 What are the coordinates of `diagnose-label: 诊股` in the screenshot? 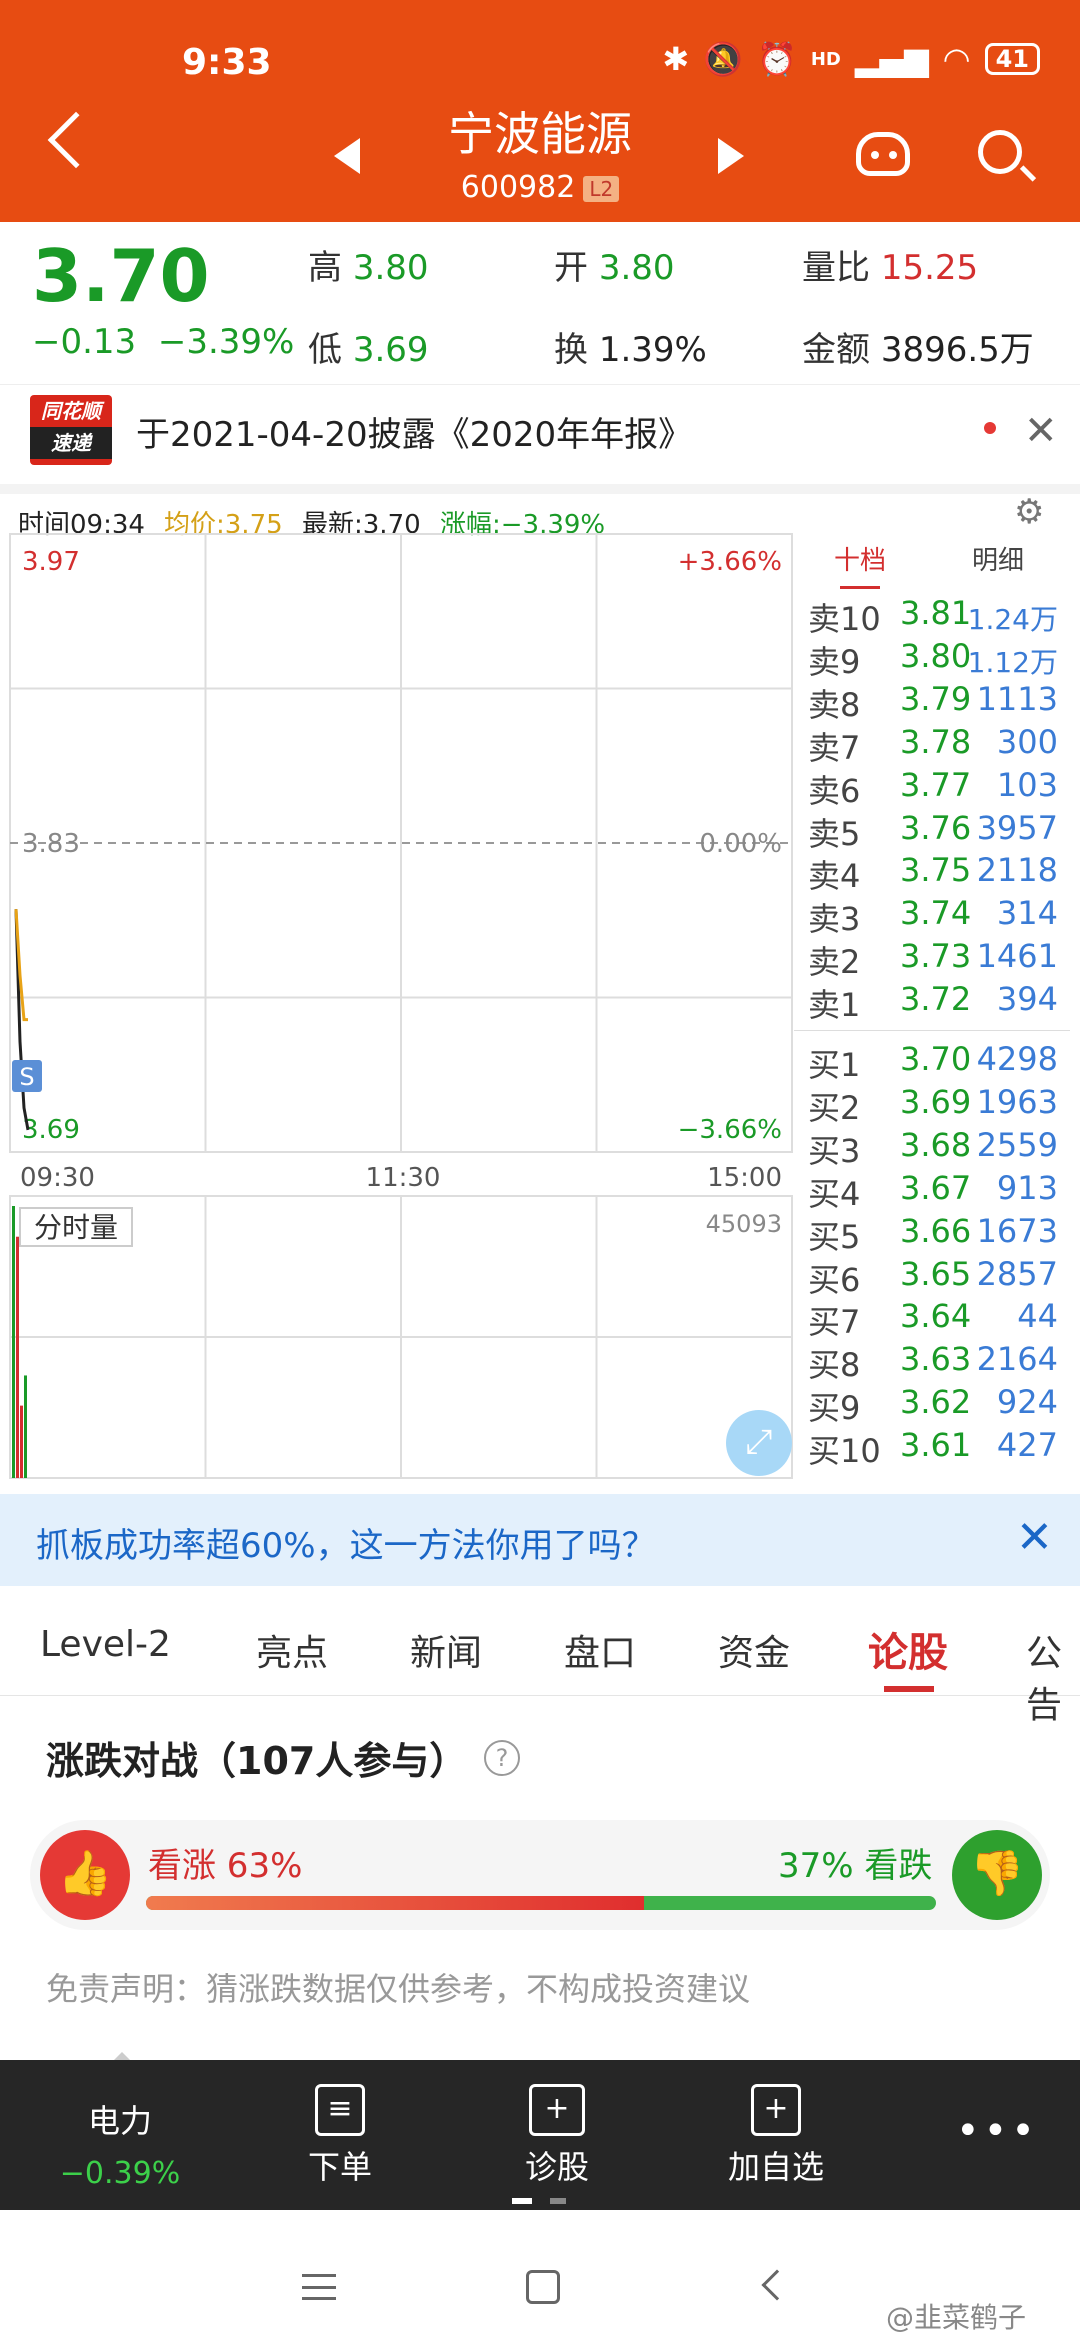 It's located at (556, 2167).